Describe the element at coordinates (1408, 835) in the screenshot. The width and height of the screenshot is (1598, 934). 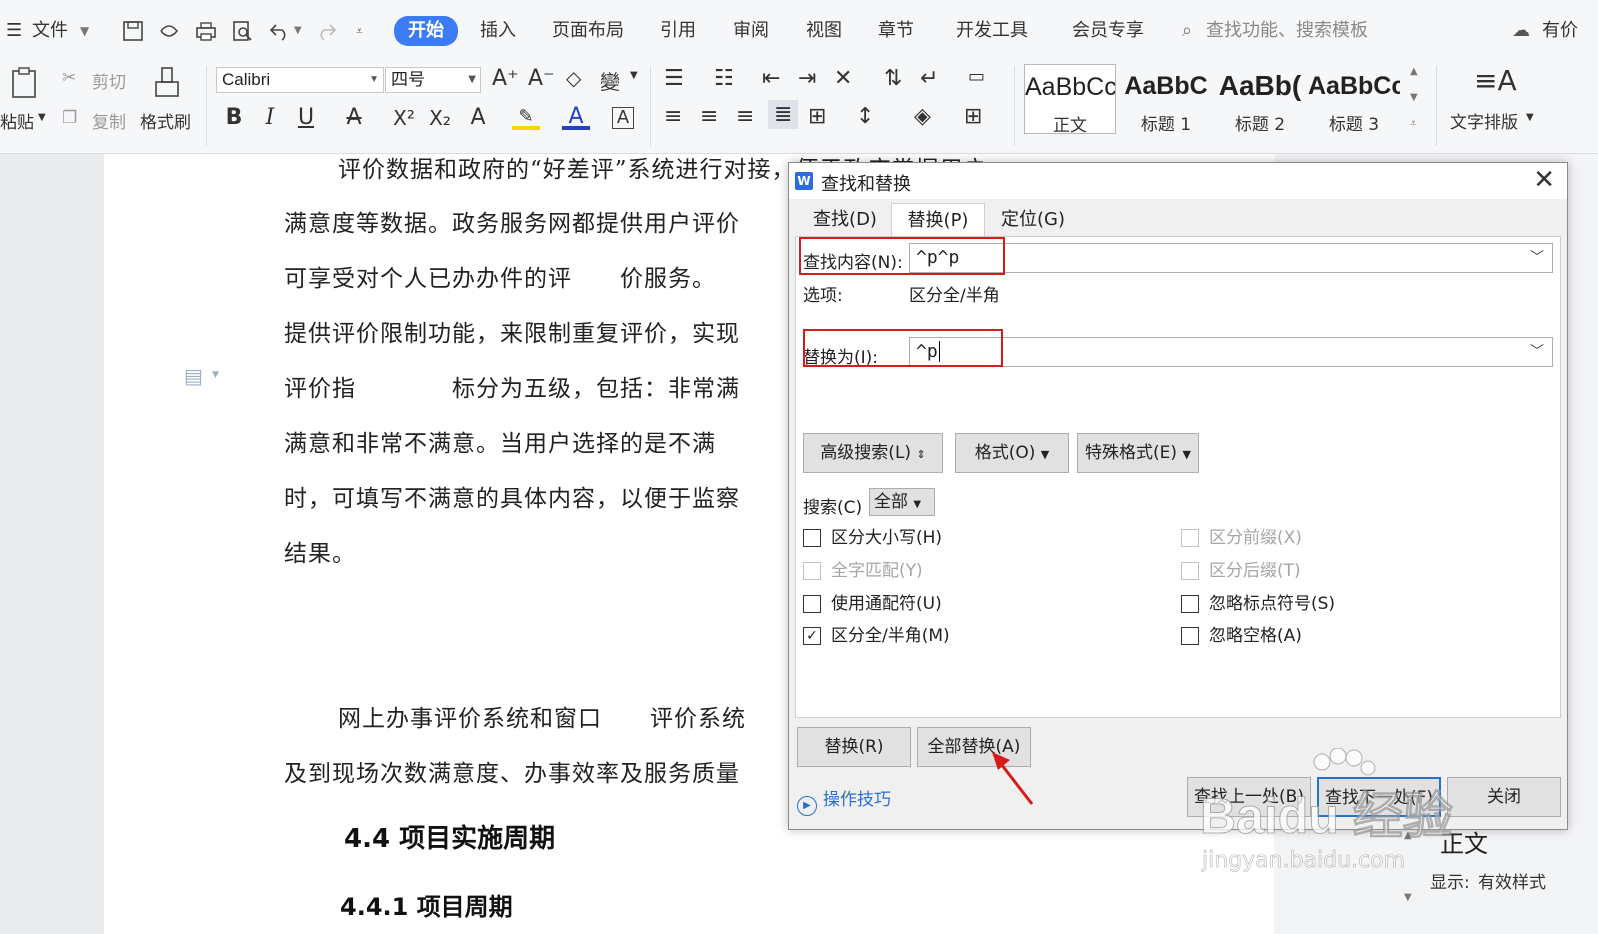
I see `panel-scroll-up-icon: ▲` at that location.